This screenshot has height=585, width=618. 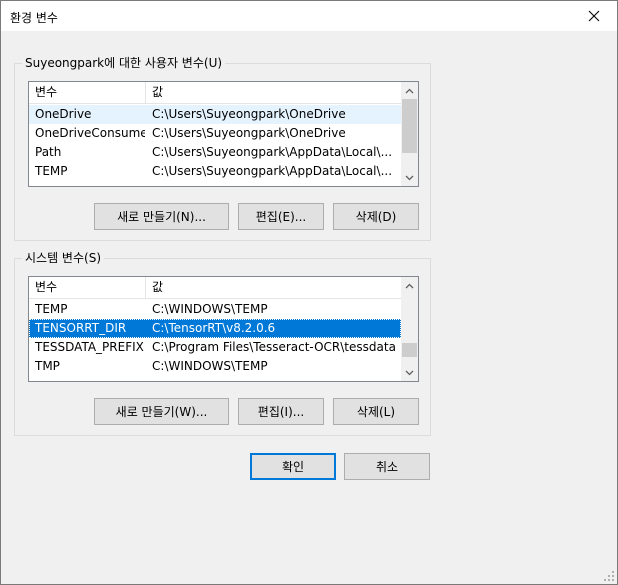 What do you see at coordinates (387, 466) in the screenshot?
I see `cancel-button: 취소` at bounding box center [387, 466].